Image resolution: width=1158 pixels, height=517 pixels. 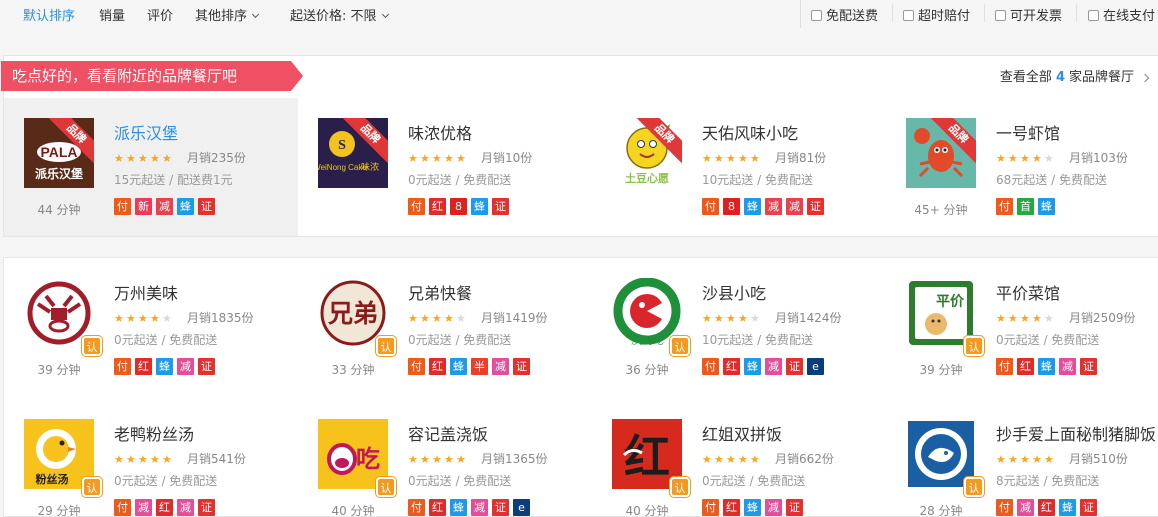 What do you see at coordinates (1121, 14) in the screenshot?
I see `filter-online-payment: 在线支付` at bounding box center [1121, 14].